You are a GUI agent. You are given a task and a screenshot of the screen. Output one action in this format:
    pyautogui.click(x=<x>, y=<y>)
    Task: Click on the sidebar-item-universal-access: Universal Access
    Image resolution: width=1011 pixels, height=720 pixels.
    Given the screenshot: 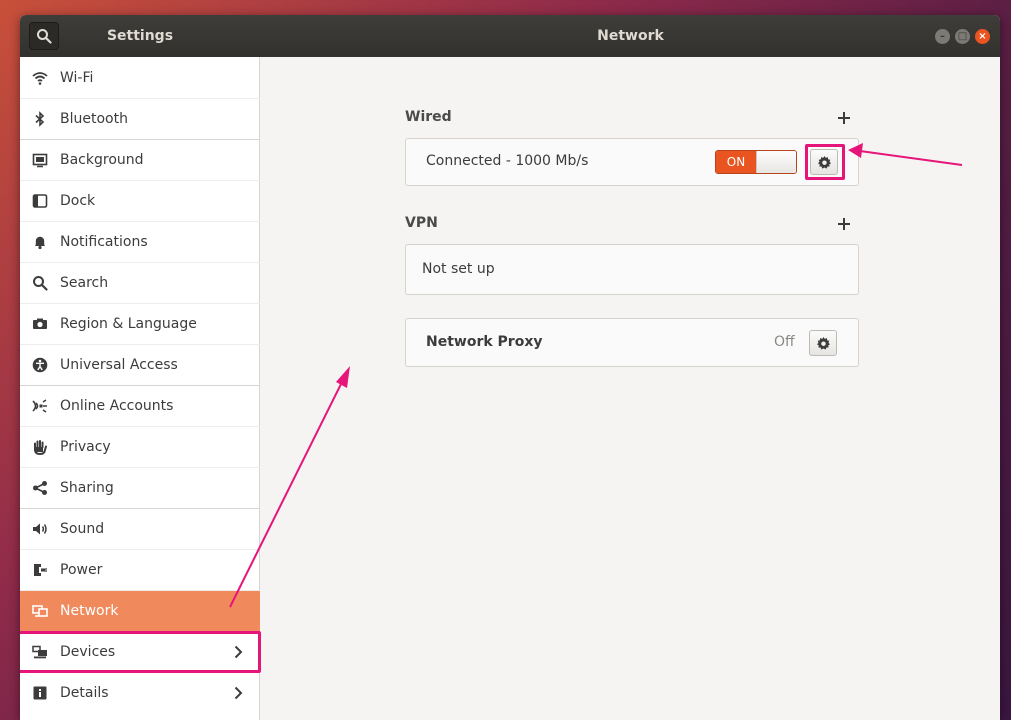 What is the action you would take?
    pyautogui.click(x=140, y=364)
    